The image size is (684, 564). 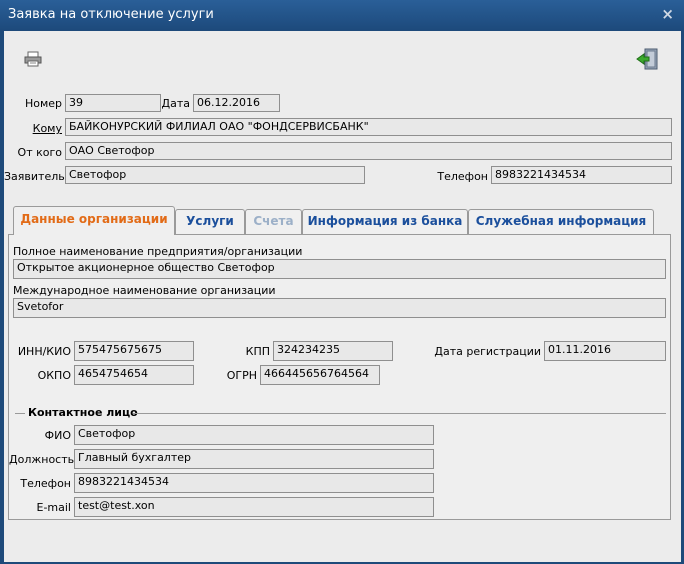 I want to click on reg-date-field: 01.11.2016, so click(x=605, y=351).